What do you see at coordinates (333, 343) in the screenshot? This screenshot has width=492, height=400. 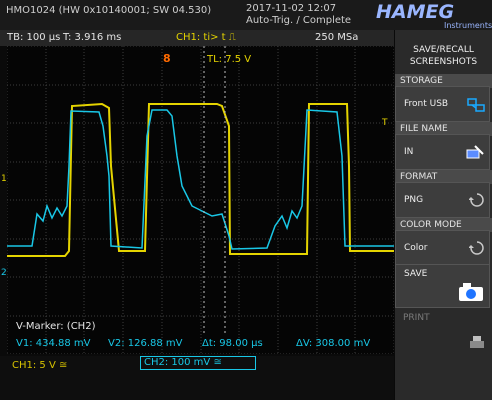 I see `marker-dv: ΔV: 308.00 mV` at bounding box center [333, 343].